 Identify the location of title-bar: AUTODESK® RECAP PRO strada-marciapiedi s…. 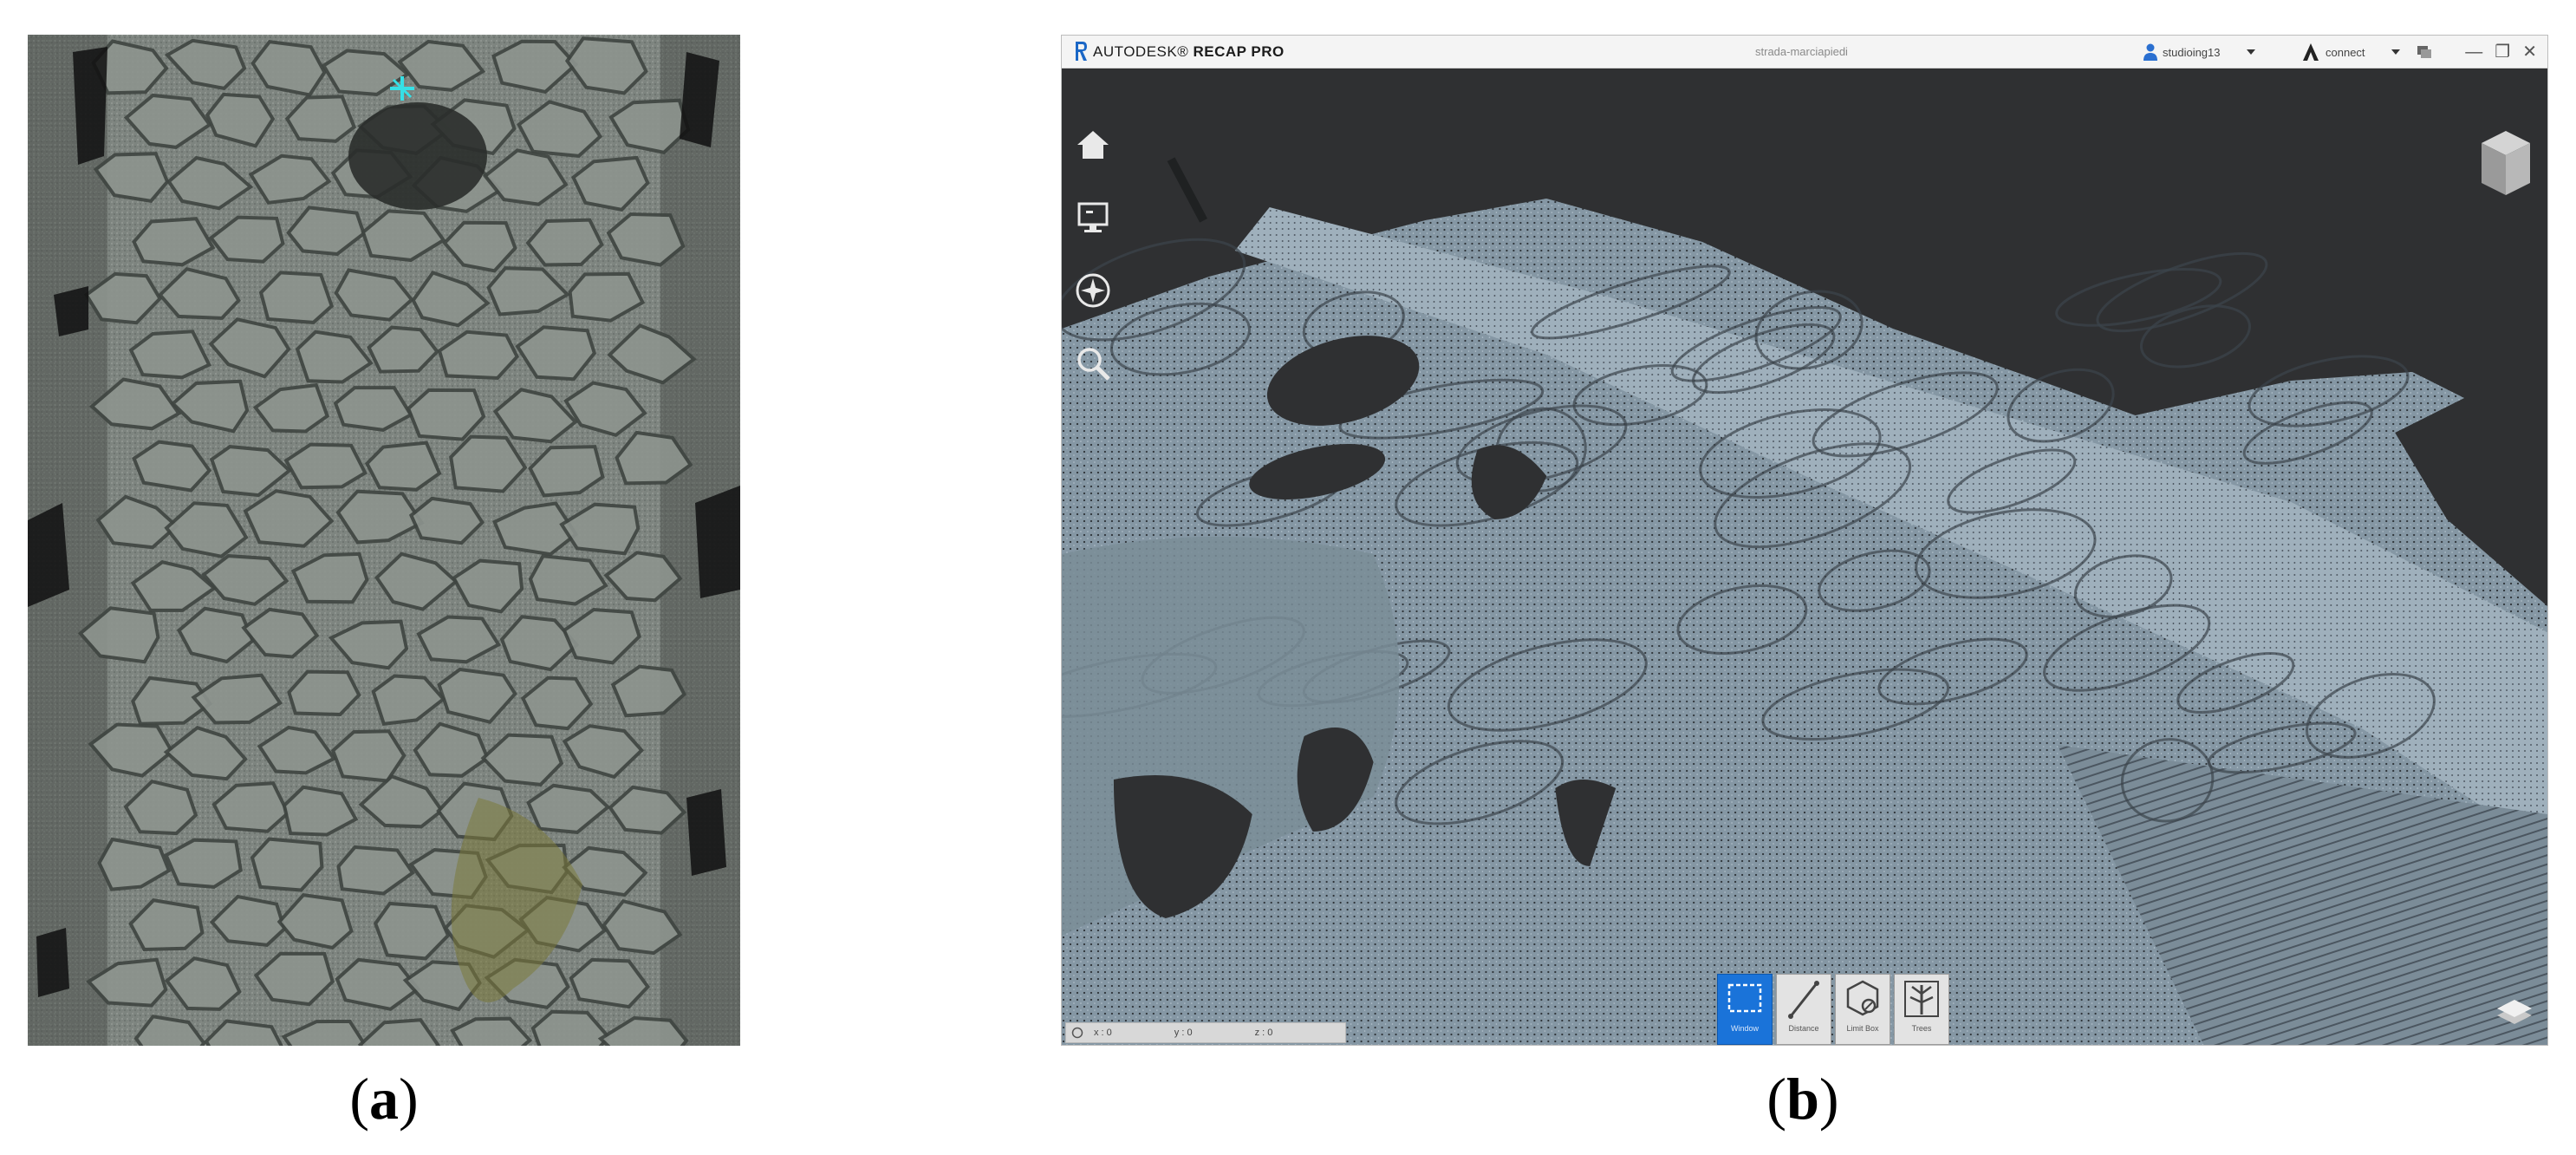
(1804, 52).